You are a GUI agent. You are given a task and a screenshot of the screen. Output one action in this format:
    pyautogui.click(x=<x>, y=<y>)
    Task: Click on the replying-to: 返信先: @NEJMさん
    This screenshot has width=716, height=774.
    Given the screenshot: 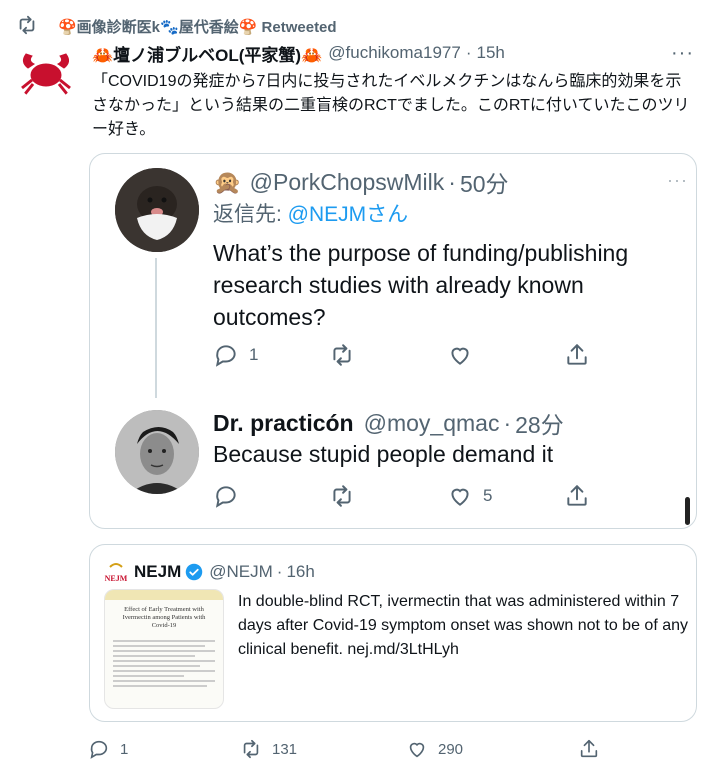 What is the action you would take?
    pyautogui.click(x=310, y=213)
    